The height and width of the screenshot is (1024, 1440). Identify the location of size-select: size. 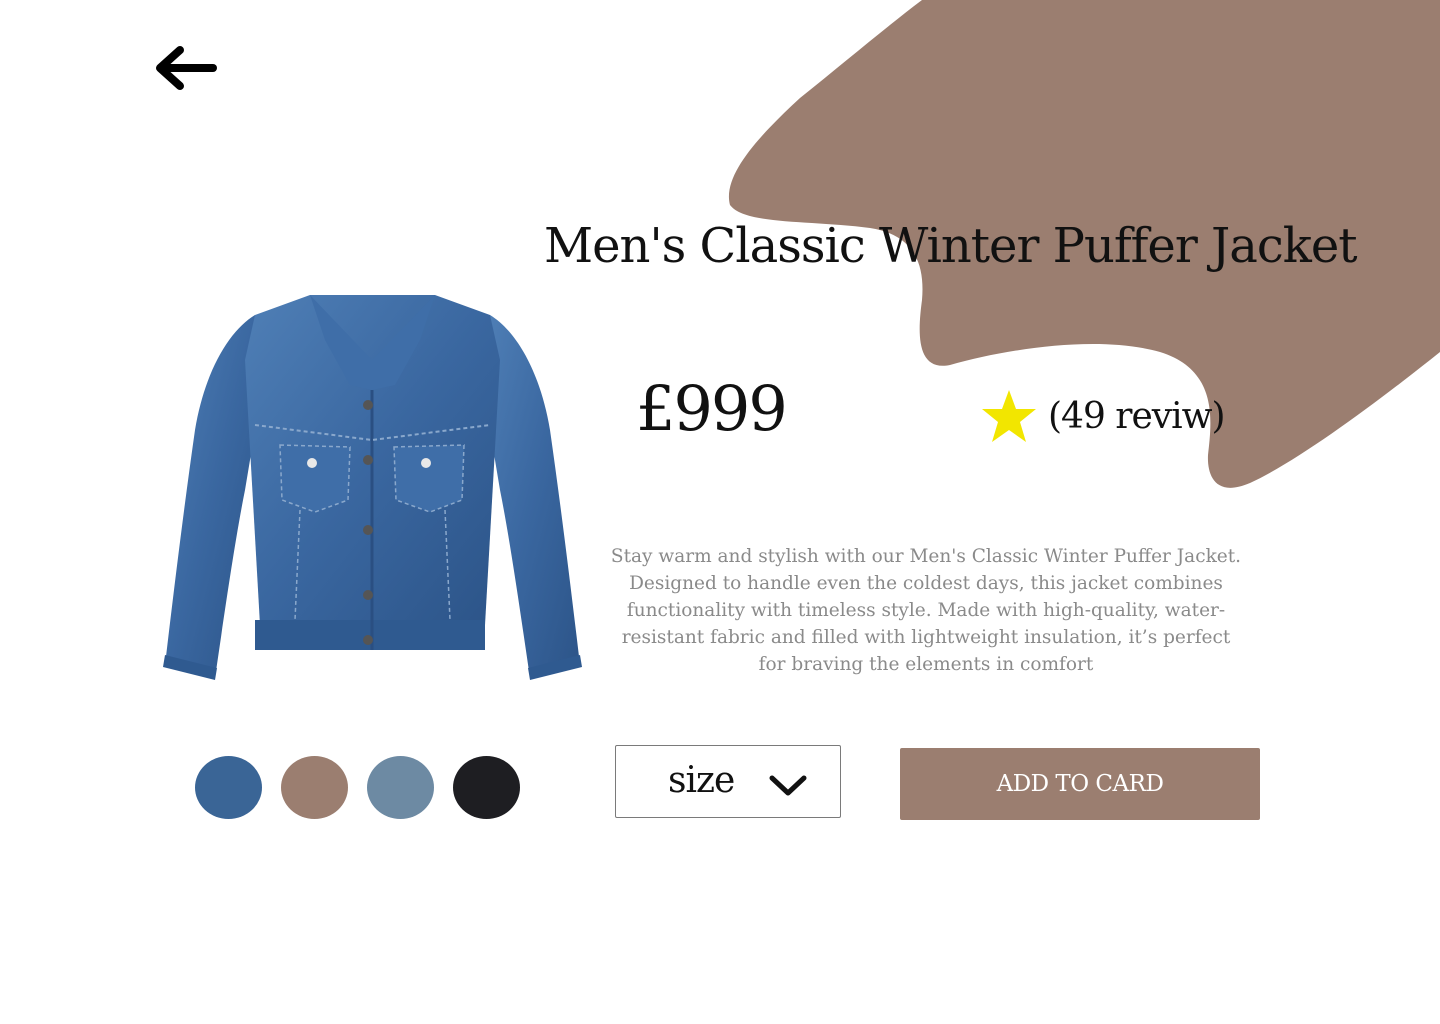
(728, 781).